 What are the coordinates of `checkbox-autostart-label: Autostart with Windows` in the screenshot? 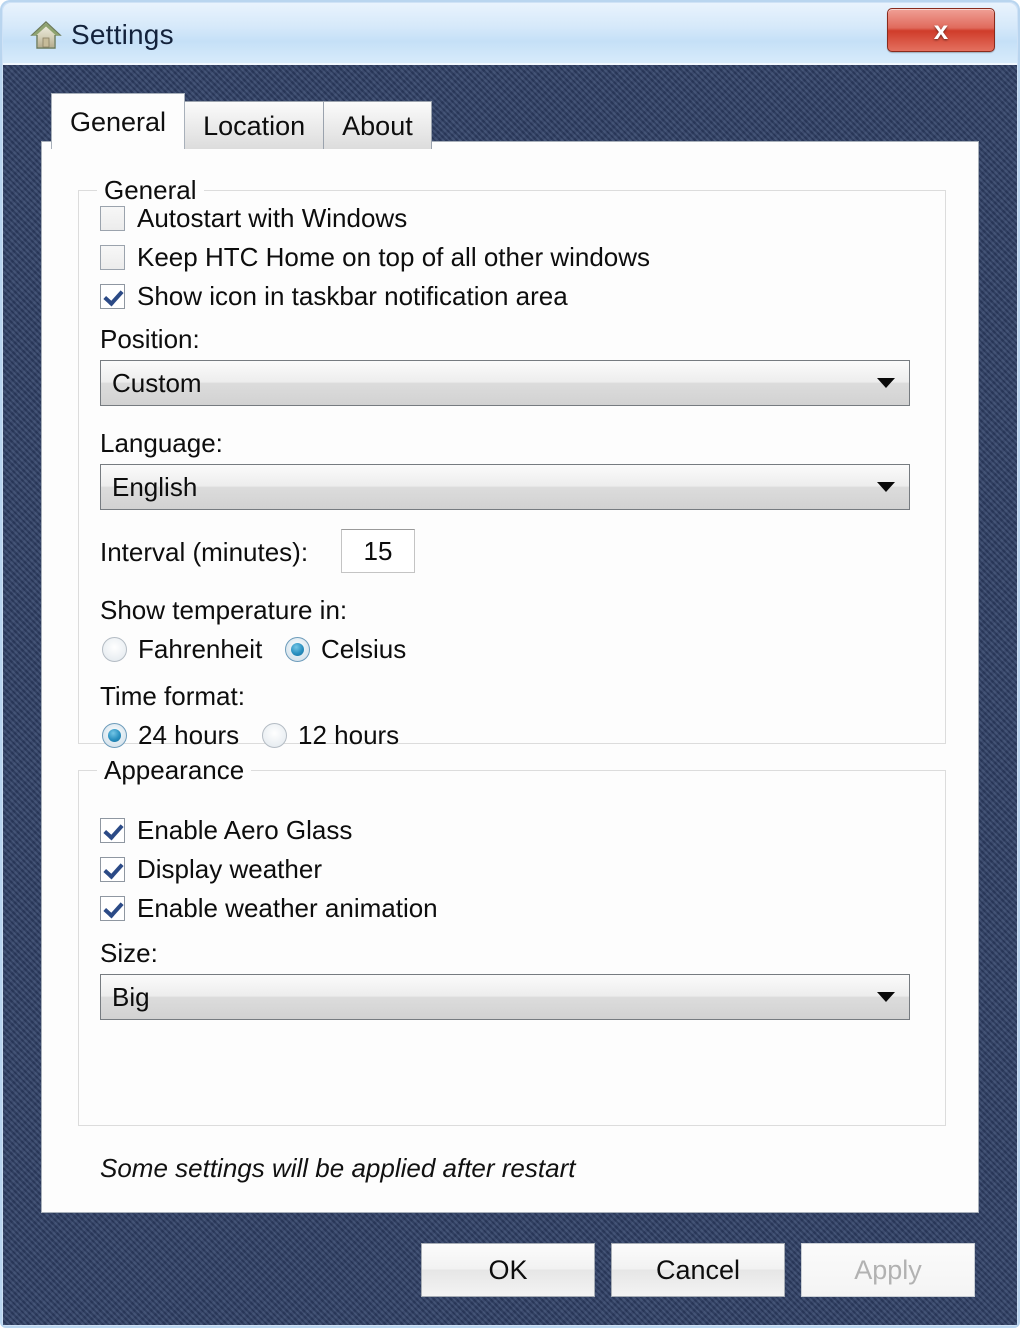 It's located at (272, 218).